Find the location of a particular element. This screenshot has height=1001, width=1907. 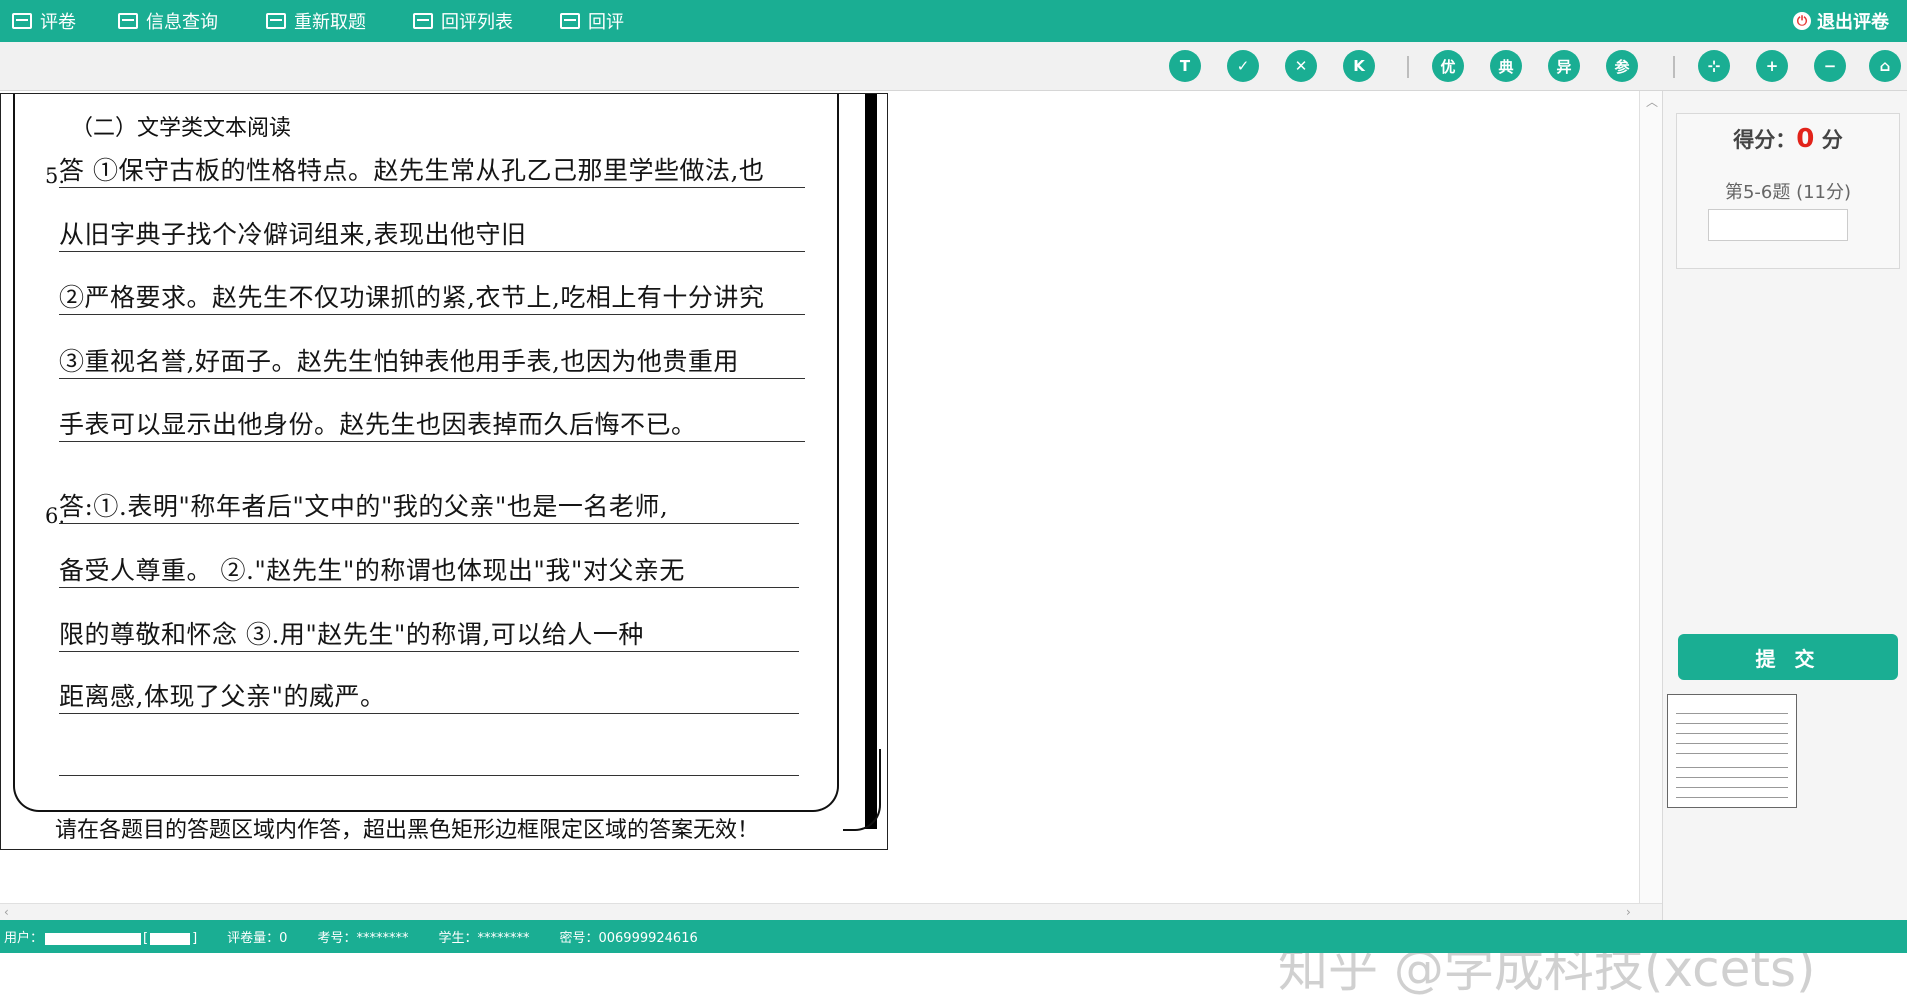

cross-tool-button: ✕ is located at coordinates (1301, 66).